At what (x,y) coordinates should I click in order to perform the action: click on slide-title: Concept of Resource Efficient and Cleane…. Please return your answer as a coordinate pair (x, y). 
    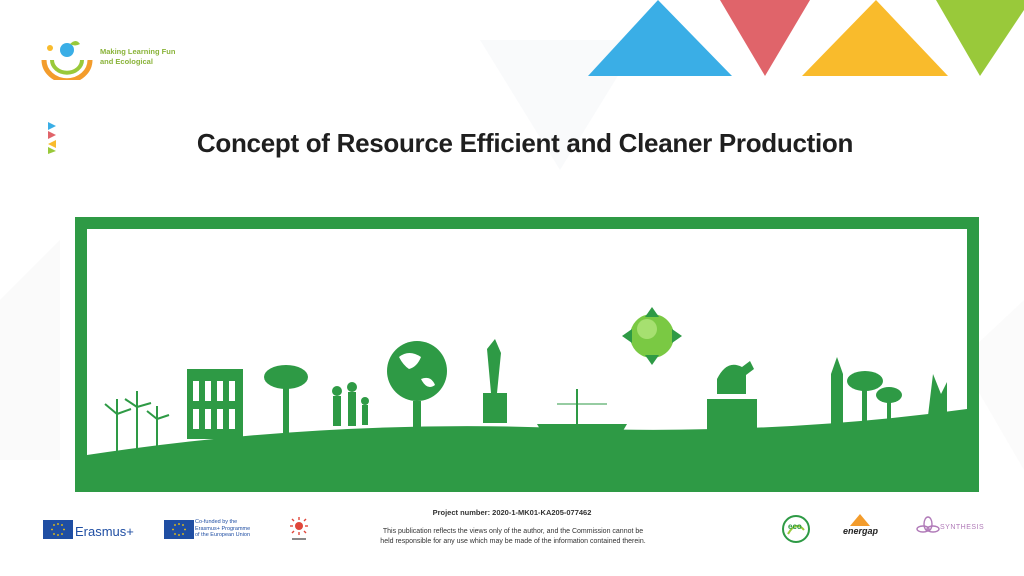
    Looking at the image, I should click on (525, 143).